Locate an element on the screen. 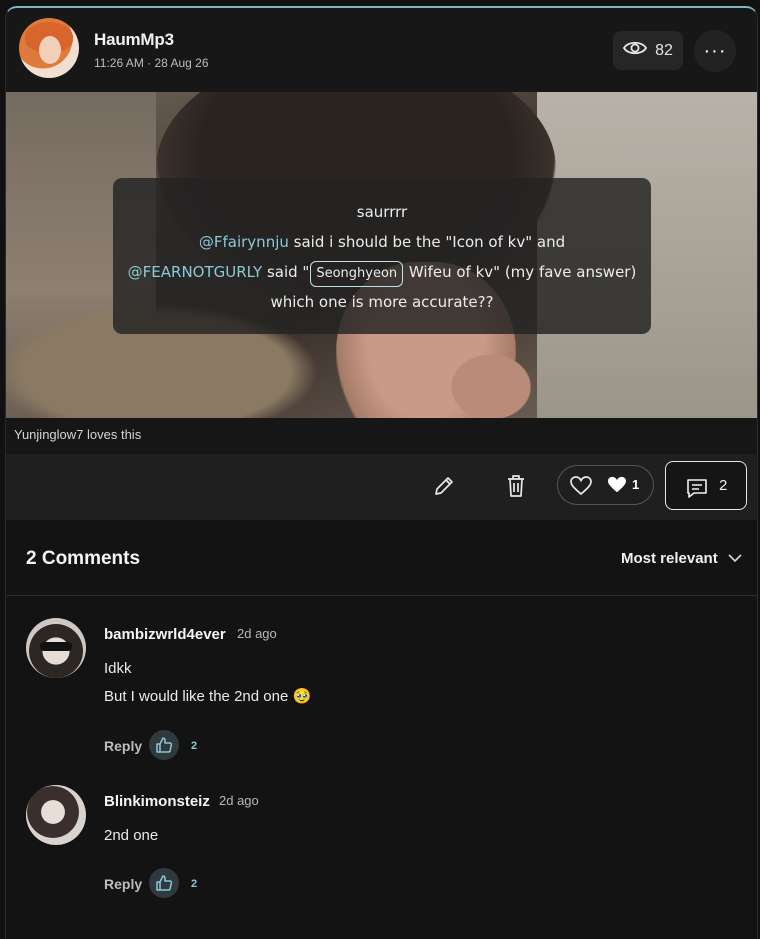  comments-button: 2 is located at coordinates (706, 485).